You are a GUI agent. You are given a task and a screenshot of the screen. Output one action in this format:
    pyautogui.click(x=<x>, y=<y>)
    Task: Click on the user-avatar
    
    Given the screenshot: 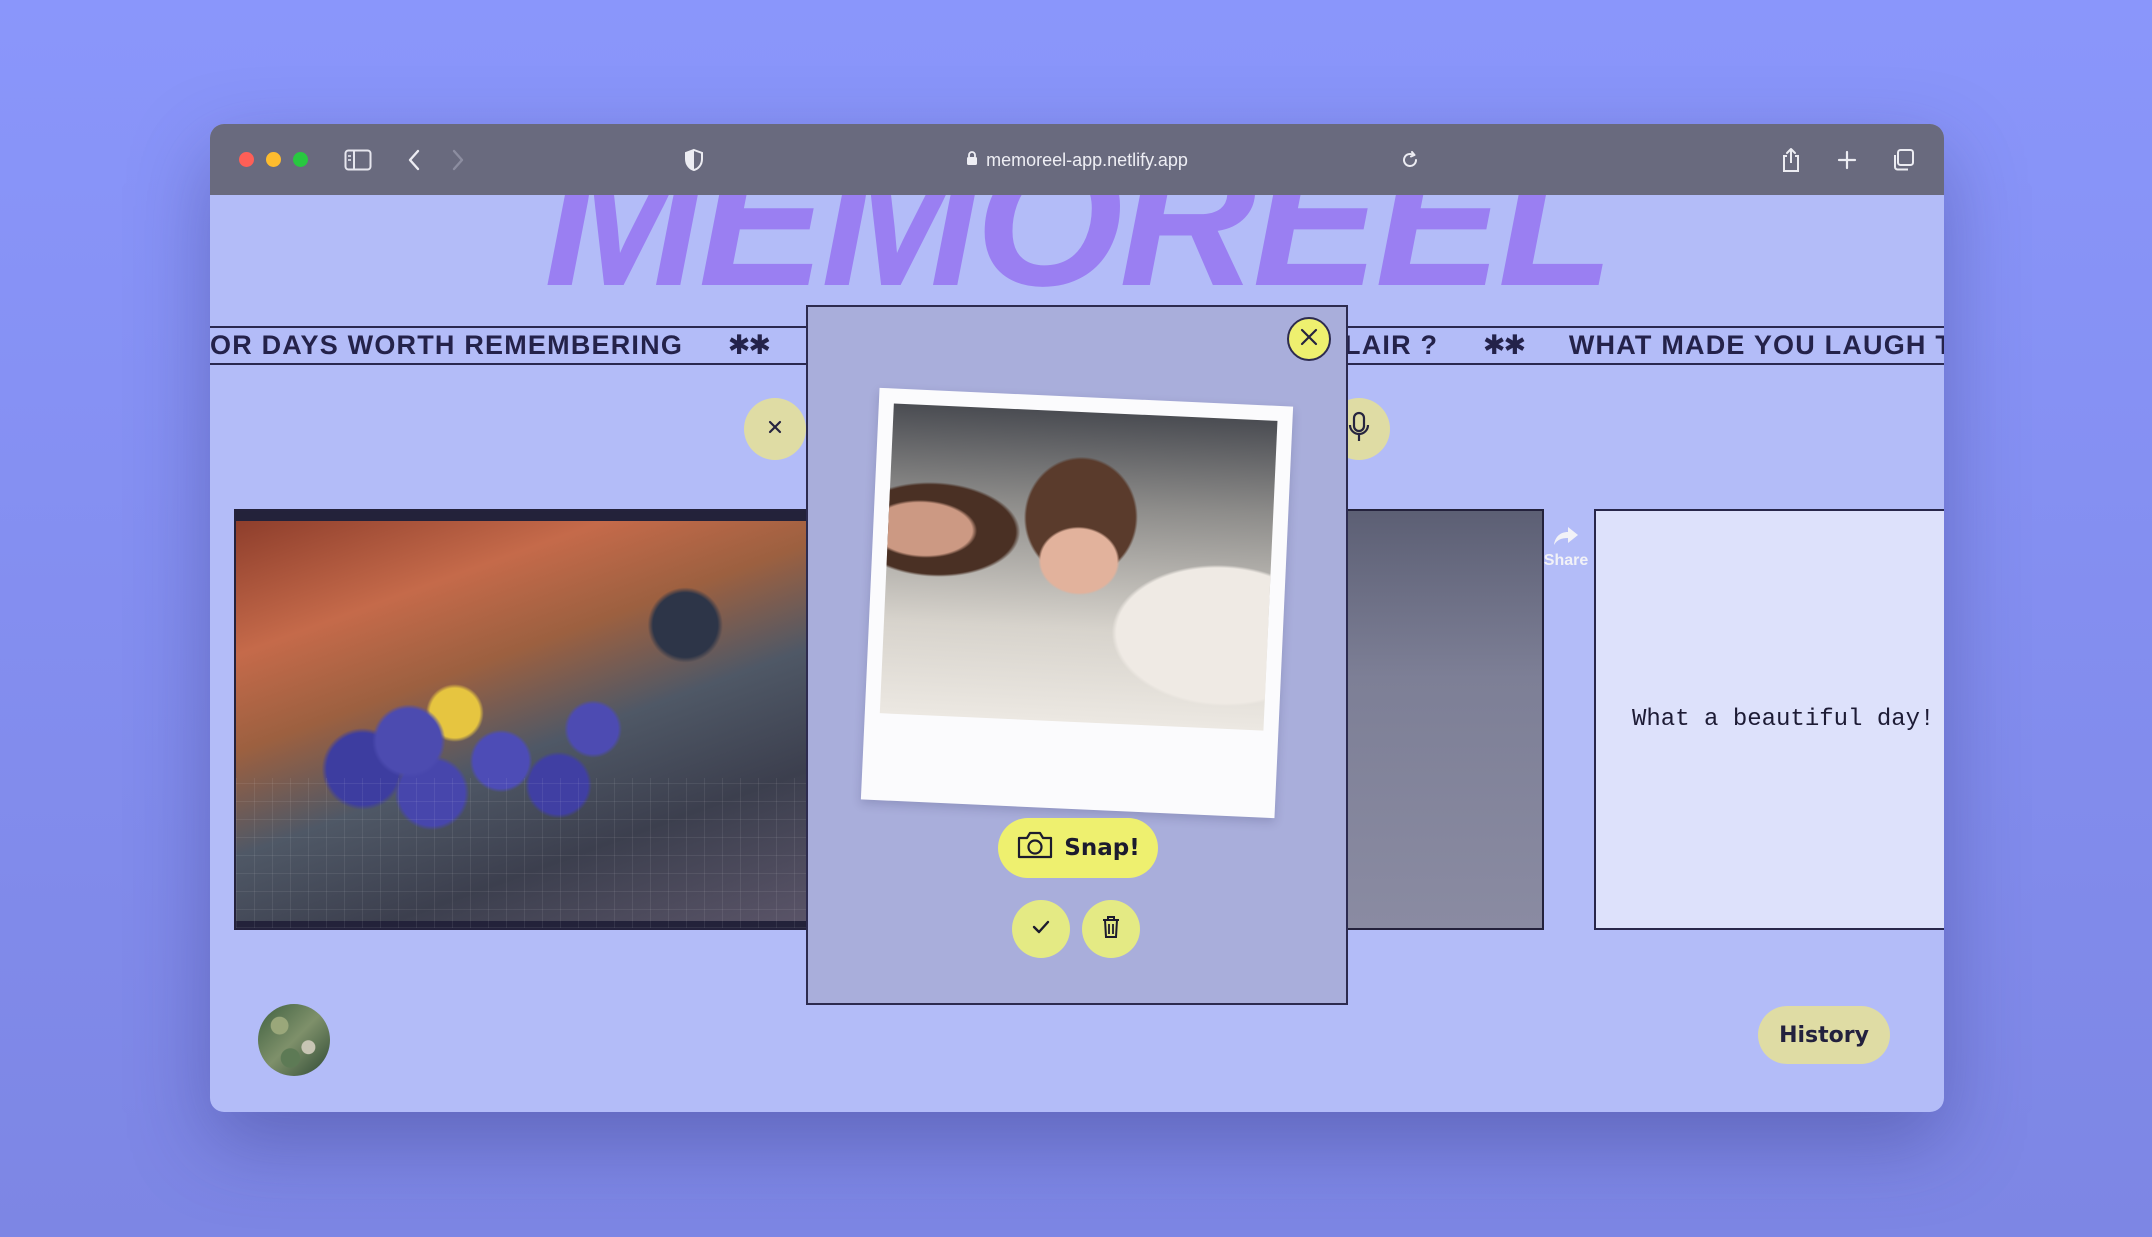 What is the action you would take?
    pyautogui.click(x=294, y=1040)
    